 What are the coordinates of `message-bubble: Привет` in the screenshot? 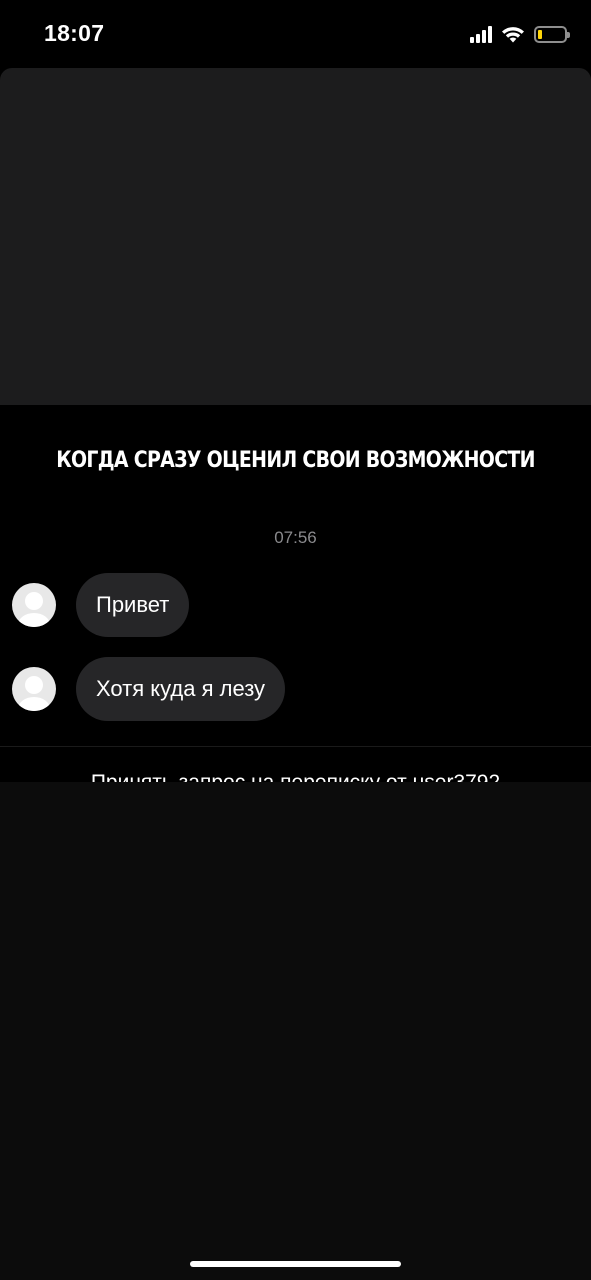 It's located at (133, 605).